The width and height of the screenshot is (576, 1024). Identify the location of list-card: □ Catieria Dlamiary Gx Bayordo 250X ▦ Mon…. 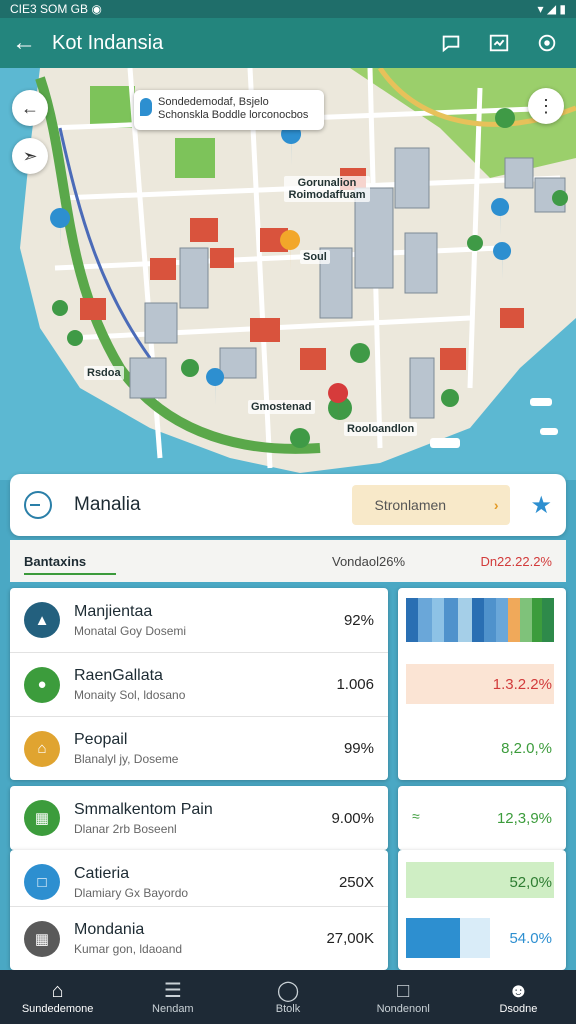
(199, 910).